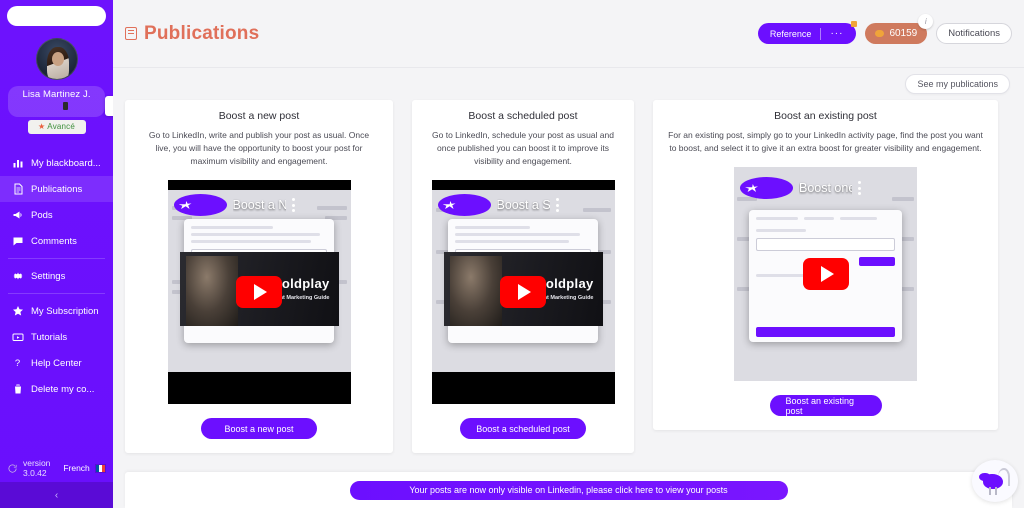 Image resolution: width=1024 pixels, height=508 pixels. I want to click on boost-existing-post-button: Boost an existing post, so click(825, 405).